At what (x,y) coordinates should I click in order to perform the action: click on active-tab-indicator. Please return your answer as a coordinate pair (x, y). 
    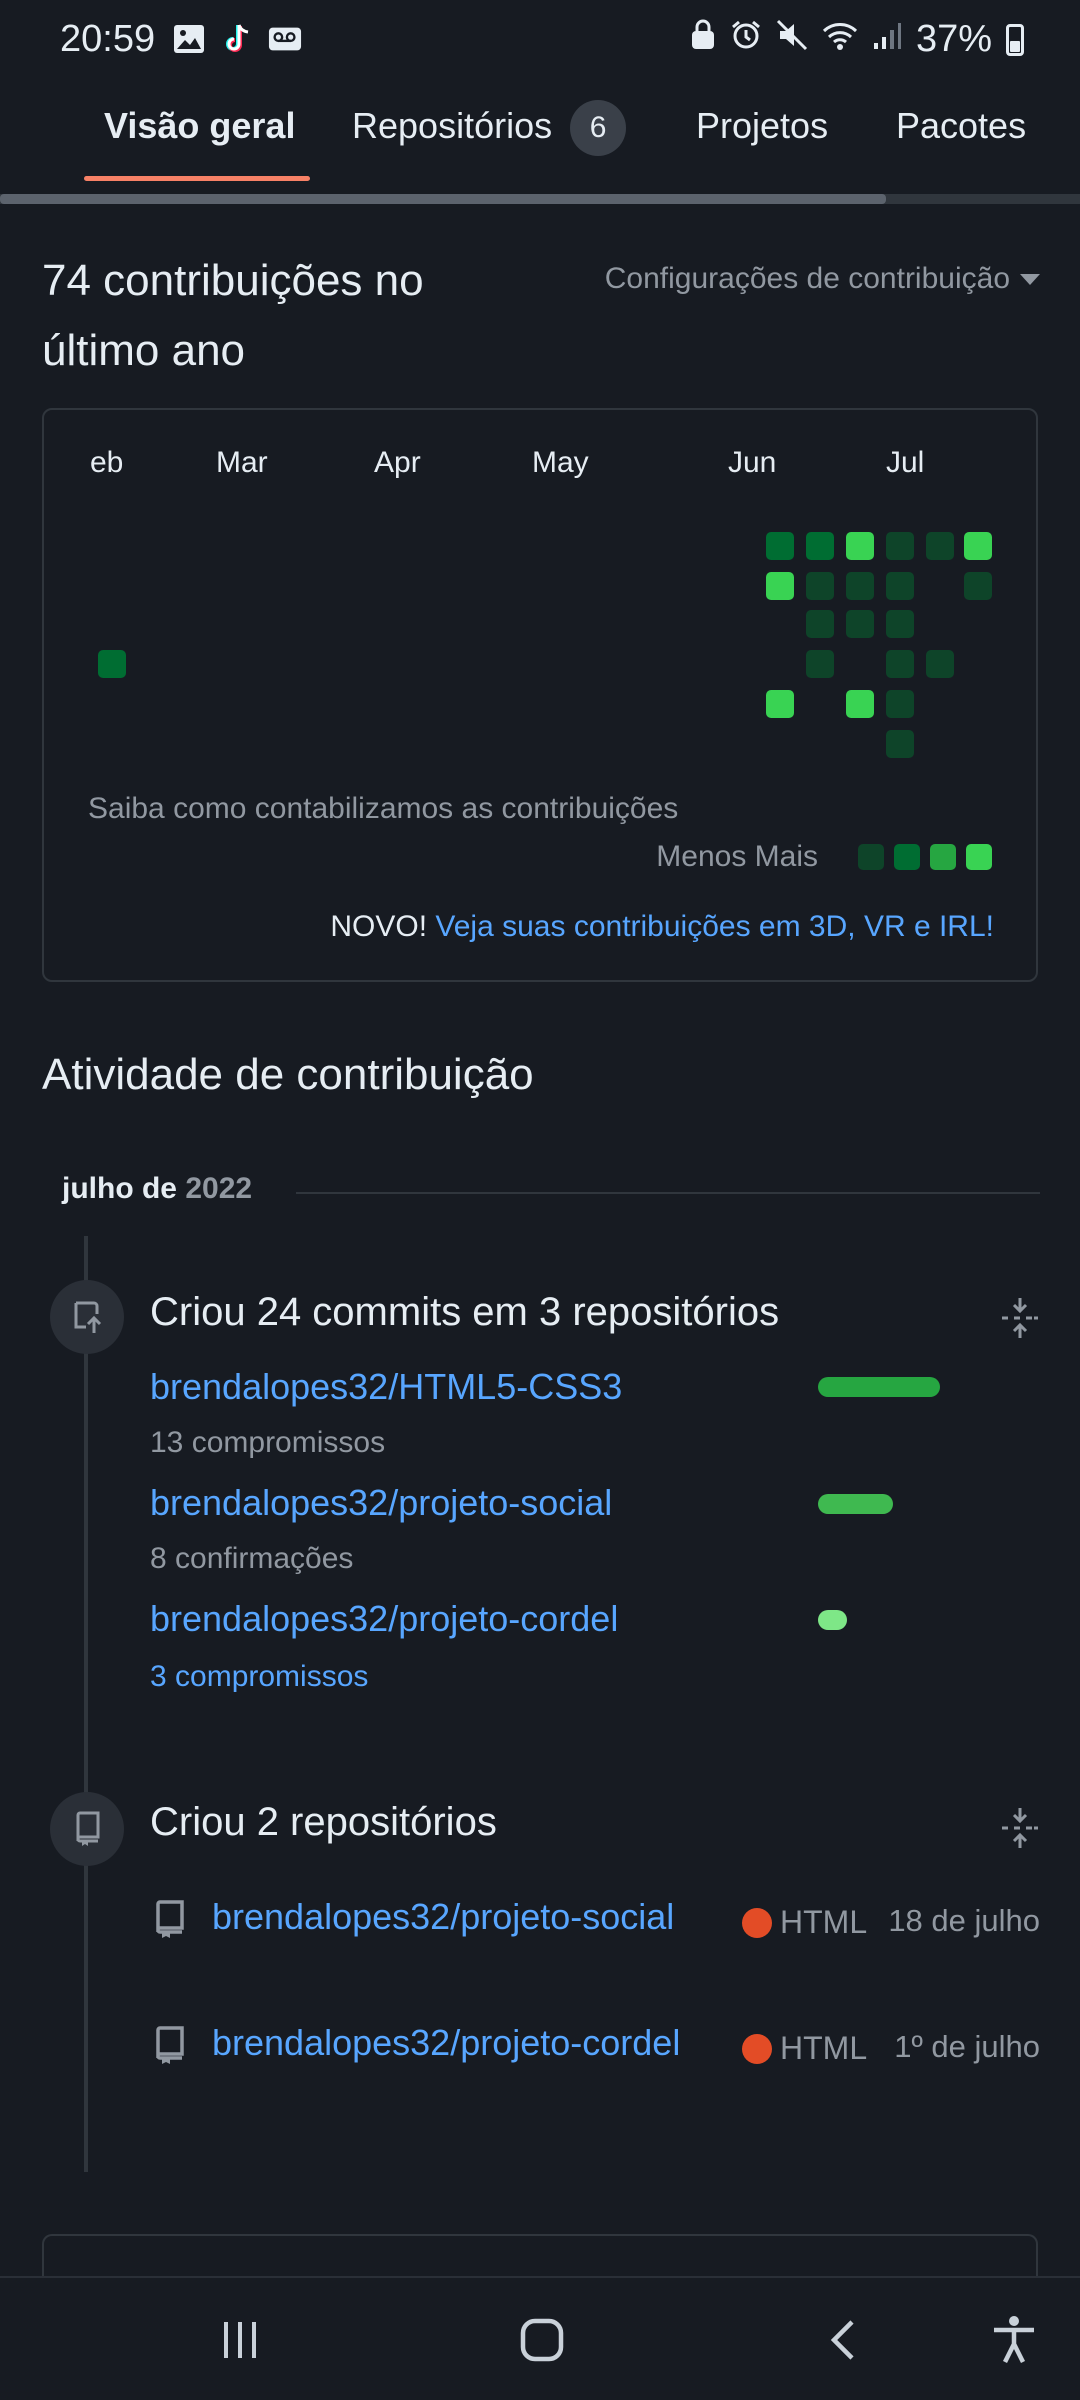
    Looking at the image, I should click on (197, 178).